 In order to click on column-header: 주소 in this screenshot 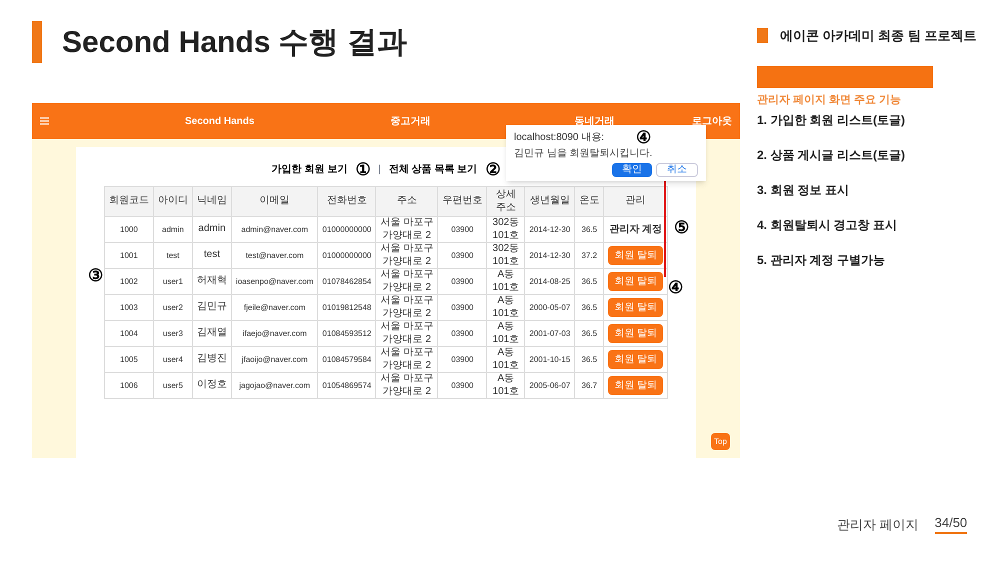, I will do `click(407, 201)`.